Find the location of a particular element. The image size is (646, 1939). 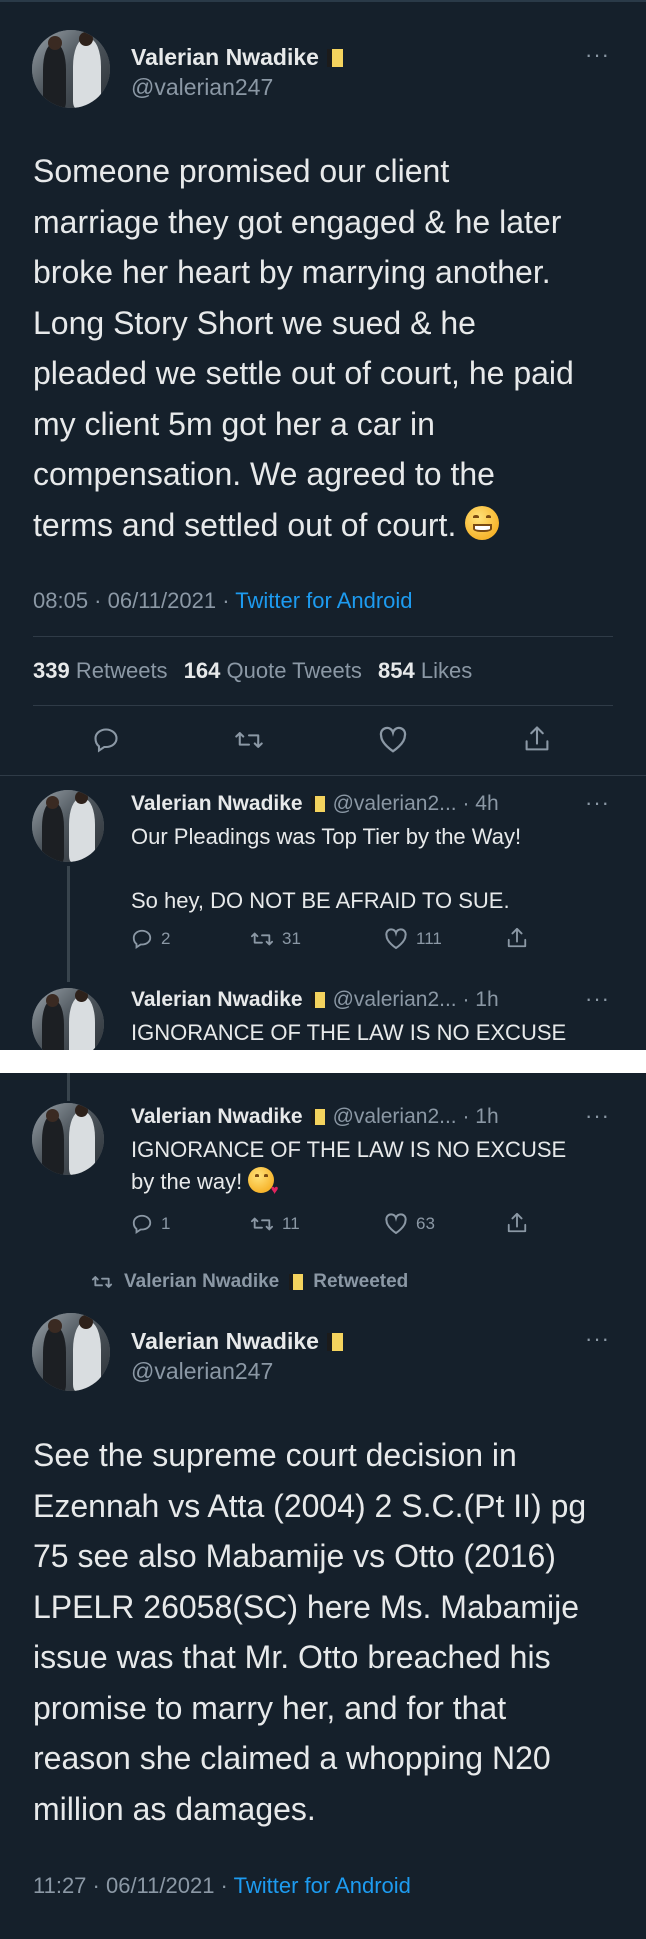

engagement-stats: 339 Retweets 164 Quote Tweets 854 Likes is located at coordinates (252, 671).